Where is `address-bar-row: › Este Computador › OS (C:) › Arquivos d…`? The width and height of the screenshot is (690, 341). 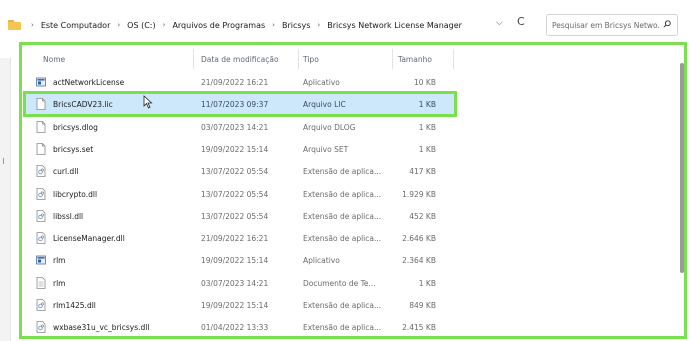 address-bar-row: › Este Computador › OS (C:) › Arquivos d… is located at coordinates (345, 20).